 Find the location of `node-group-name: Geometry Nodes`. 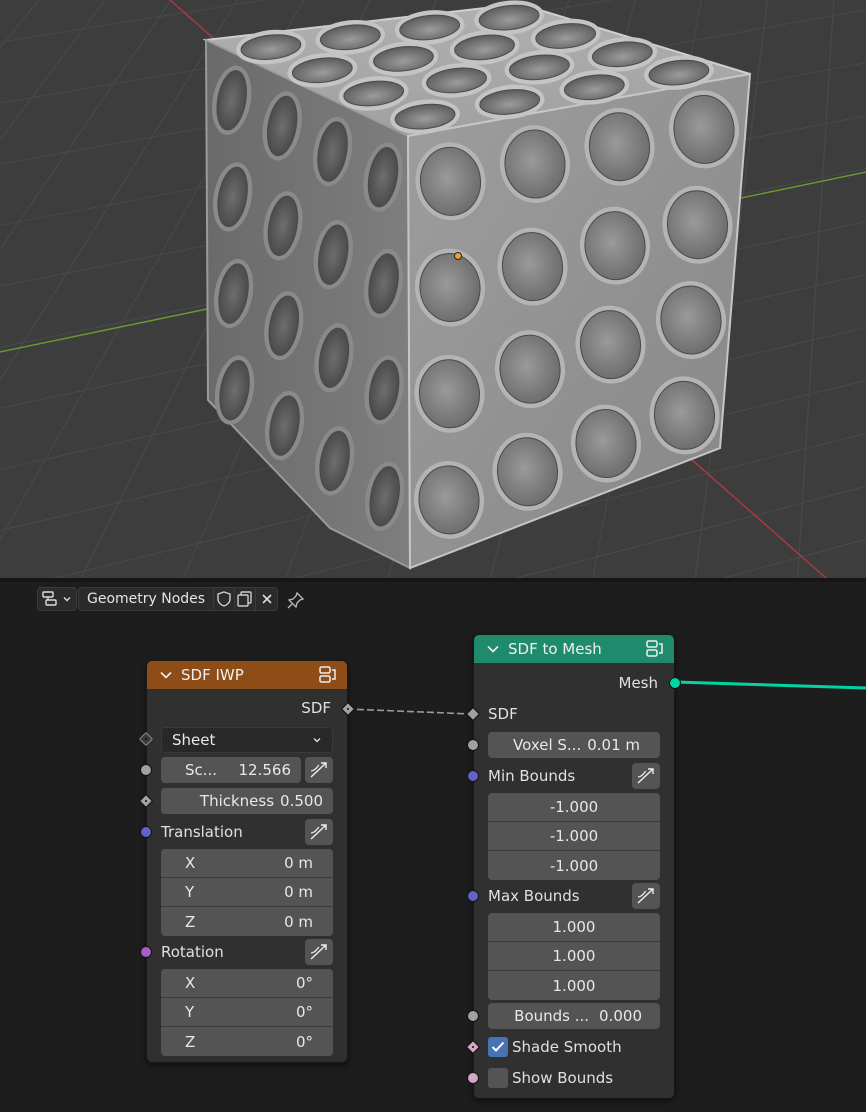

node-group-name: Geometry Nodes is located at coordinates (147, 599).